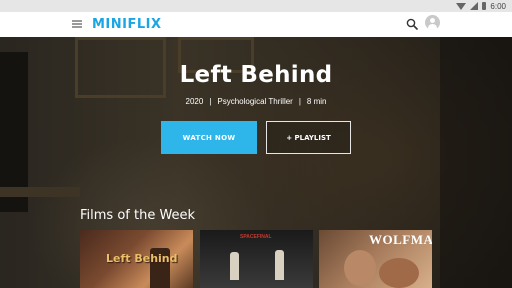 This screenshot has width=512, height=288. What do you see at coordinates (40, 192) in the screenshot?
I see `background-shelf` at bounding box center [40, 192].